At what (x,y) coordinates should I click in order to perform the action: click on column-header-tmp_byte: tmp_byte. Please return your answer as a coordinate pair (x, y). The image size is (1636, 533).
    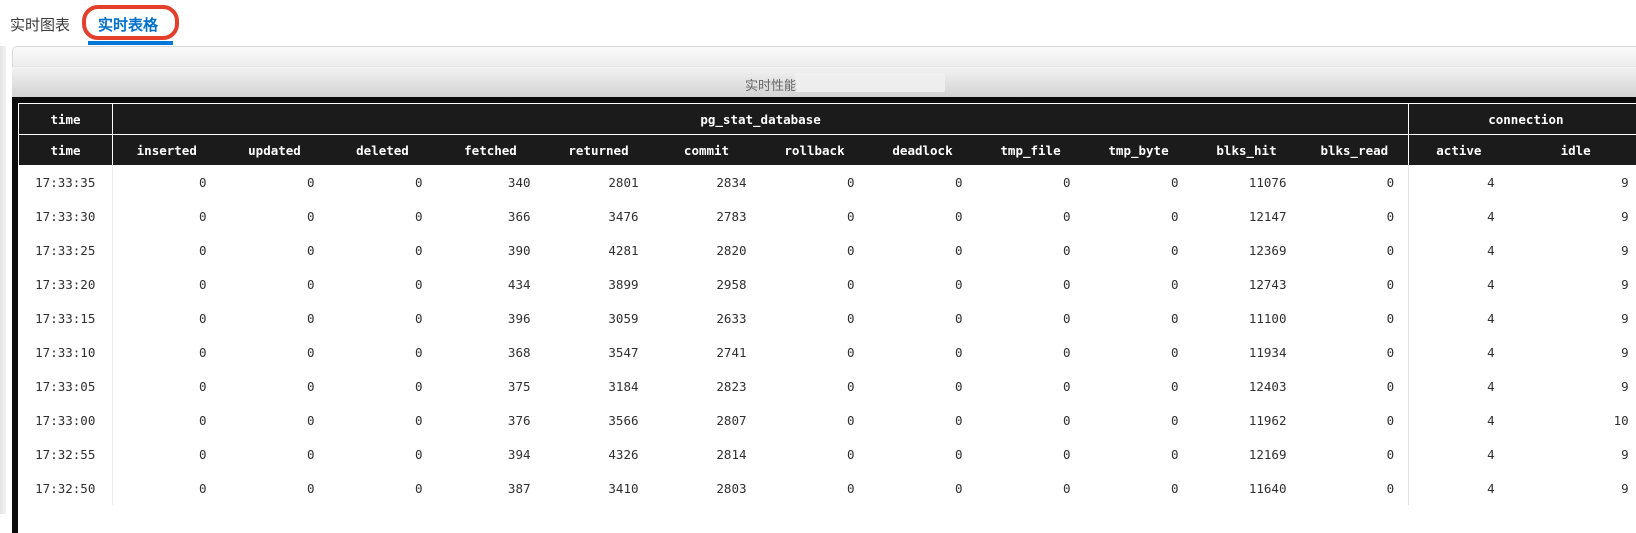
    Looking at the image, I should click on (1139, 150).